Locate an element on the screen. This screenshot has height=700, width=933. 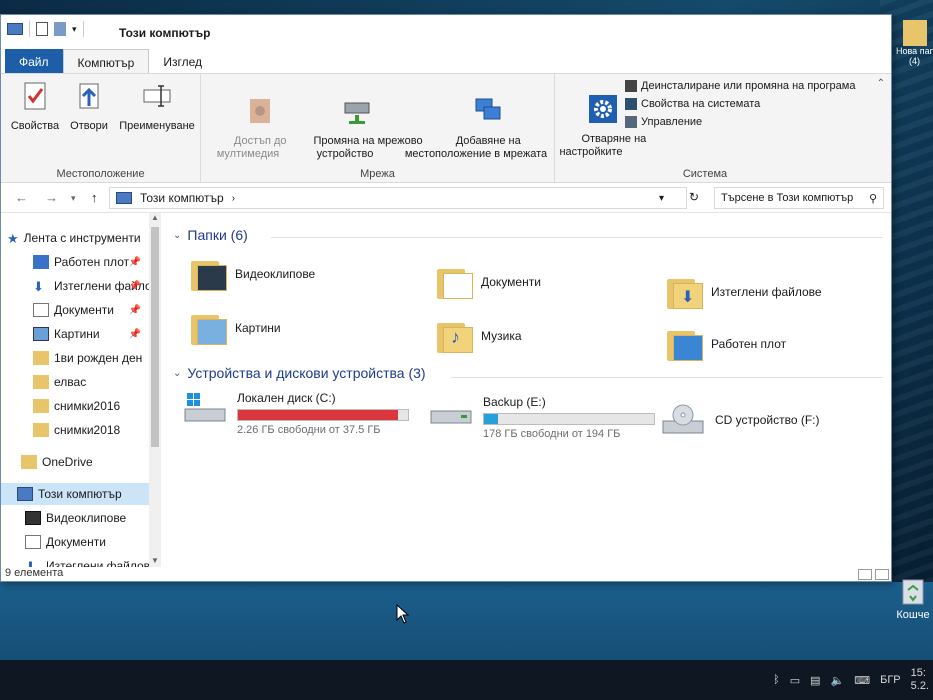
title-bar: ▾ Този компютър is located at coordinates (446, 32).